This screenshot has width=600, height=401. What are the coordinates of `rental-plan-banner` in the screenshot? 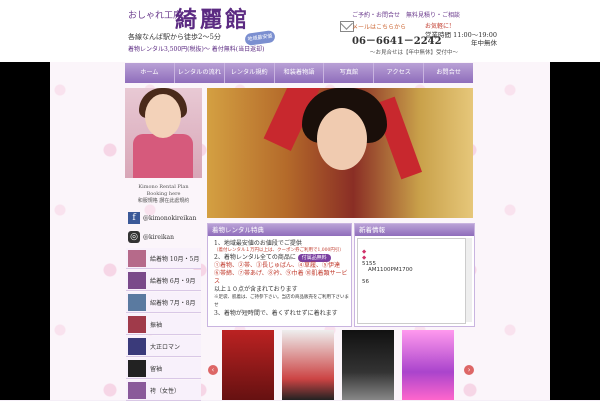 It's located at (163, 133).